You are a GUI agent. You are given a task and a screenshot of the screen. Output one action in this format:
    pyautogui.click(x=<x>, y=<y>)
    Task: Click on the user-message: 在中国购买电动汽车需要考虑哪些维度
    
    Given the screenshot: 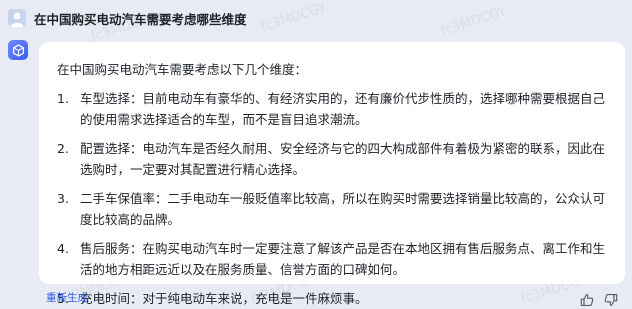 What is the action you would take?
    pyautogui.click(x=127, y=18)
    